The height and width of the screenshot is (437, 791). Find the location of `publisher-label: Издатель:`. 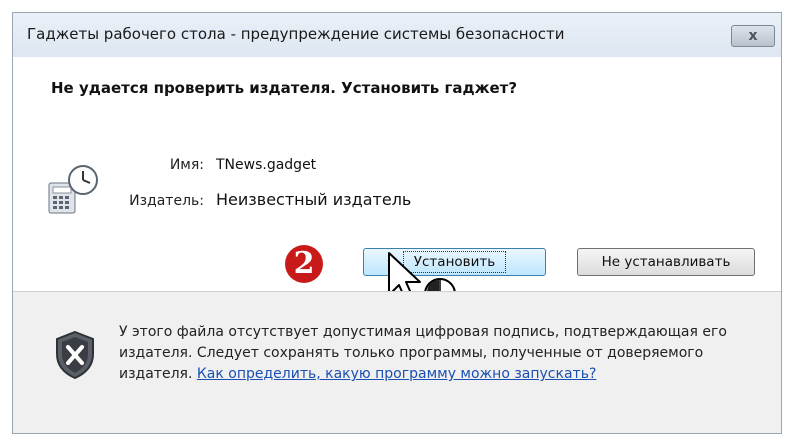

publisher-label: Издатель: is located at coordinates (166, 201).